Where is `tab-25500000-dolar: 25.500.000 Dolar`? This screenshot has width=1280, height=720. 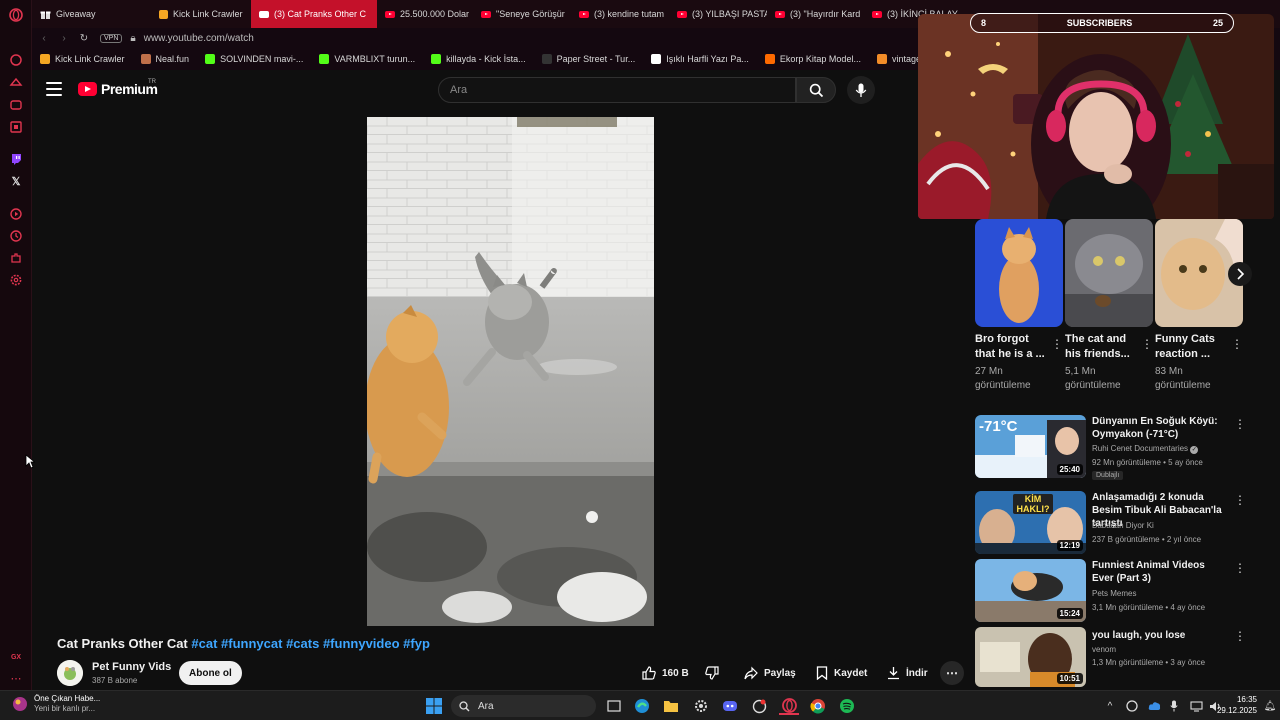 tab-25500000-dolar: 25.500.000 Dolar is located at coordinates (425, 14).